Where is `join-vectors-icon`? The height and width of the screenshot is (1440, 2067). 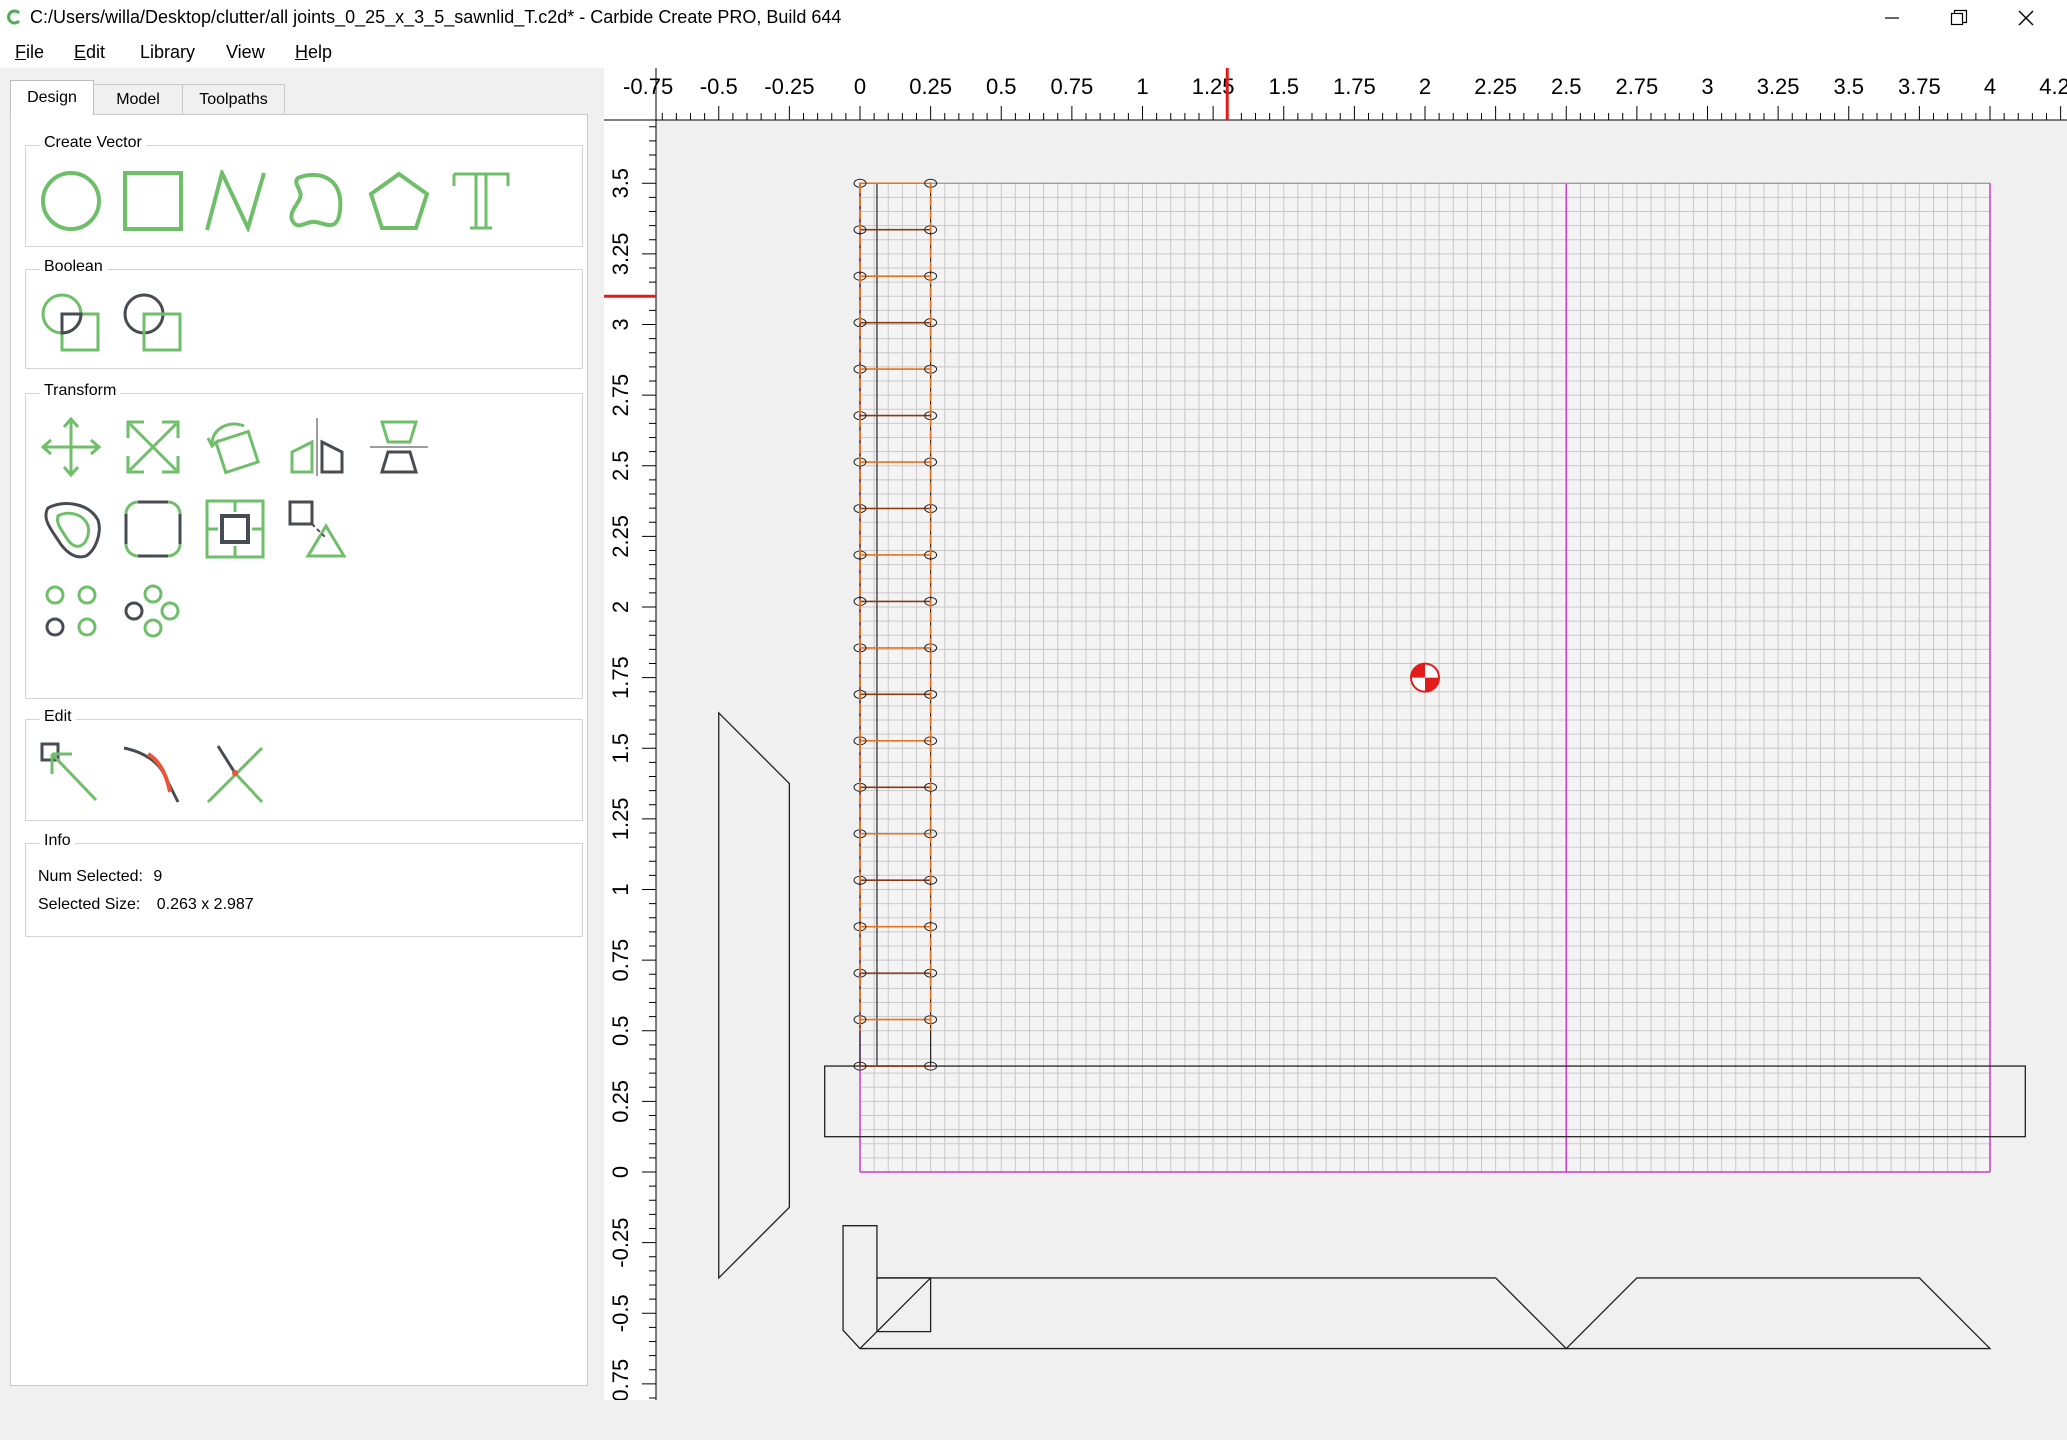 join-vectors-icon is located at coordinates (151, 774).